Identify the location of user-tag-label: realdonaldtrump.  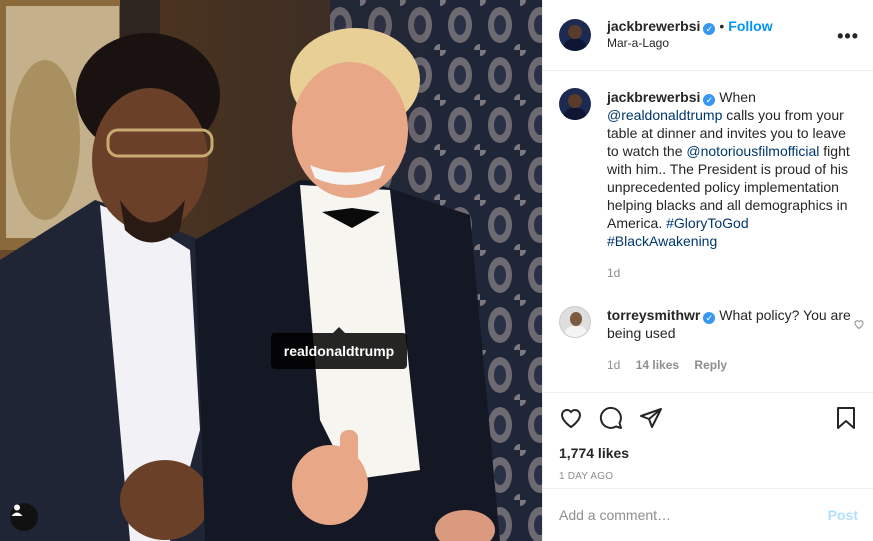
(339, 351).